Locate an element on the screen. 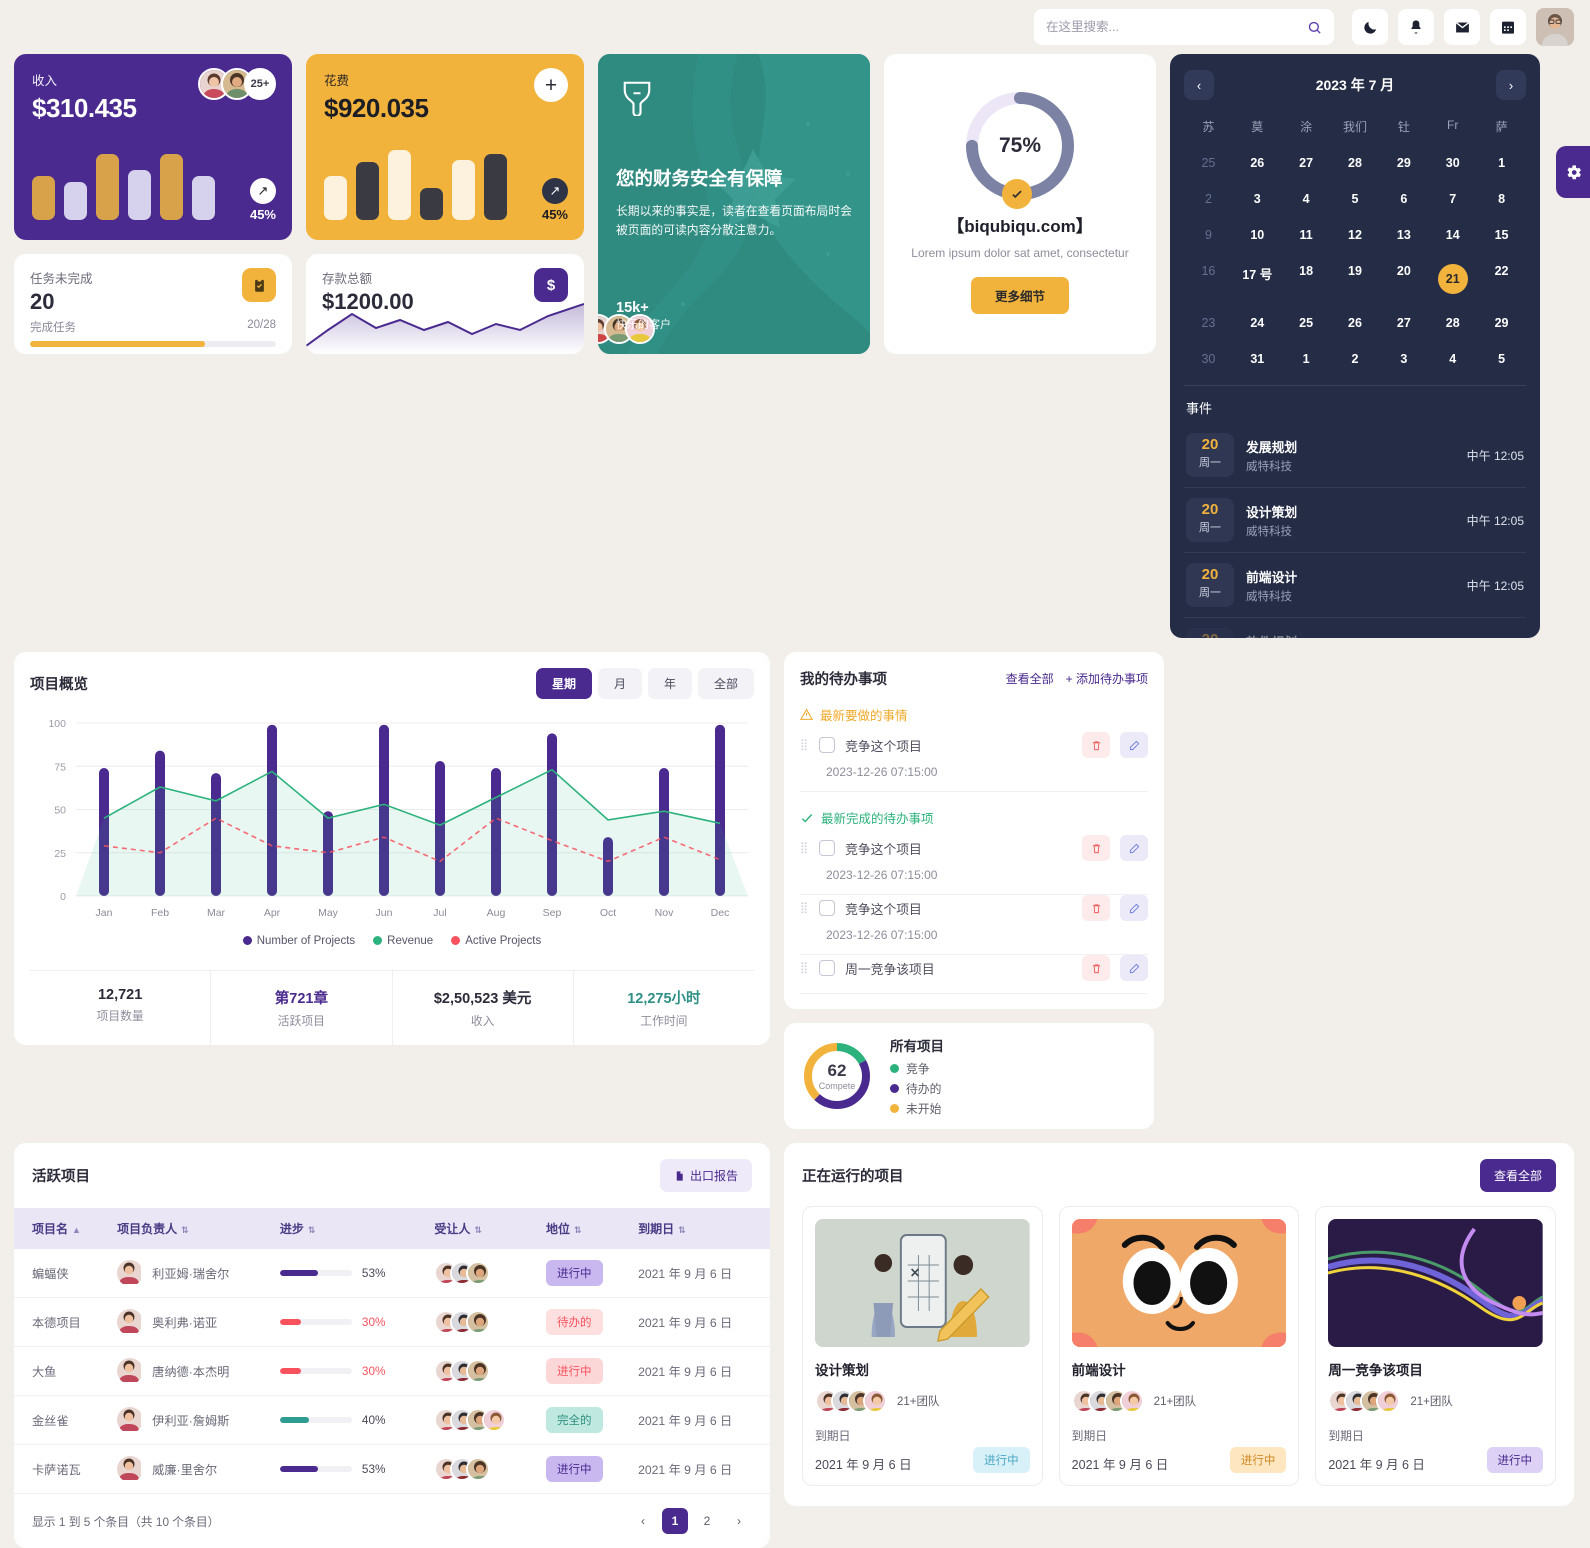 This screenshot has width=1590, height=1548. calendar-day: 1 is located at coordinates (1501, 163).